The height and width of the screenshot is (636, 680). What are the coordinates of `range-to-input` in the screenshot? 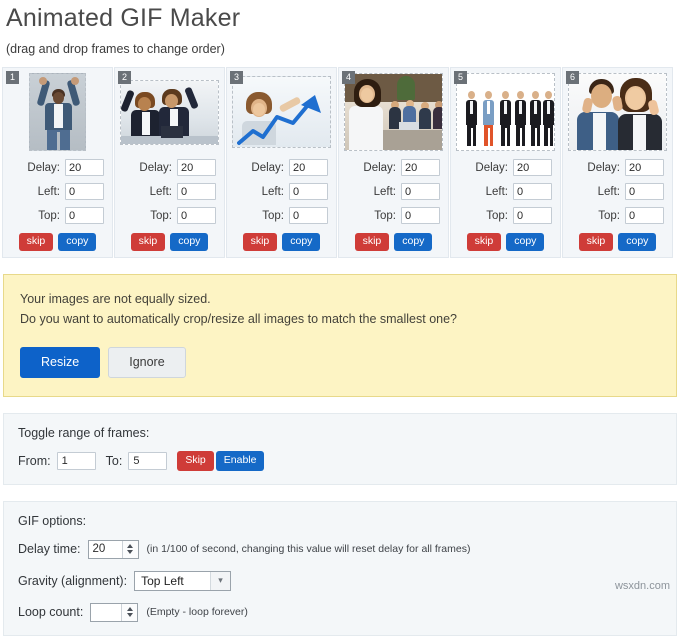 It's located at (148, 461).